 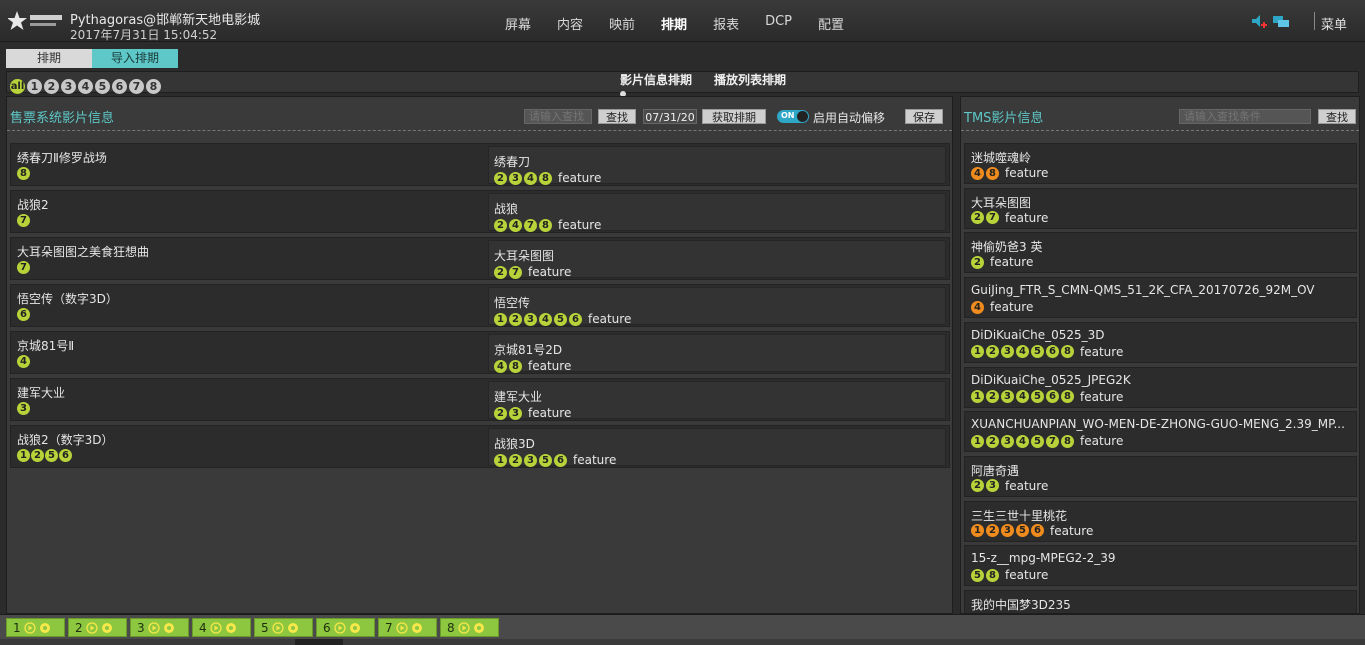 What do you see at coordinates (153, 86) in the screenshot?
I see `filter-hall-8: 8` at bounding box center [153, 86].